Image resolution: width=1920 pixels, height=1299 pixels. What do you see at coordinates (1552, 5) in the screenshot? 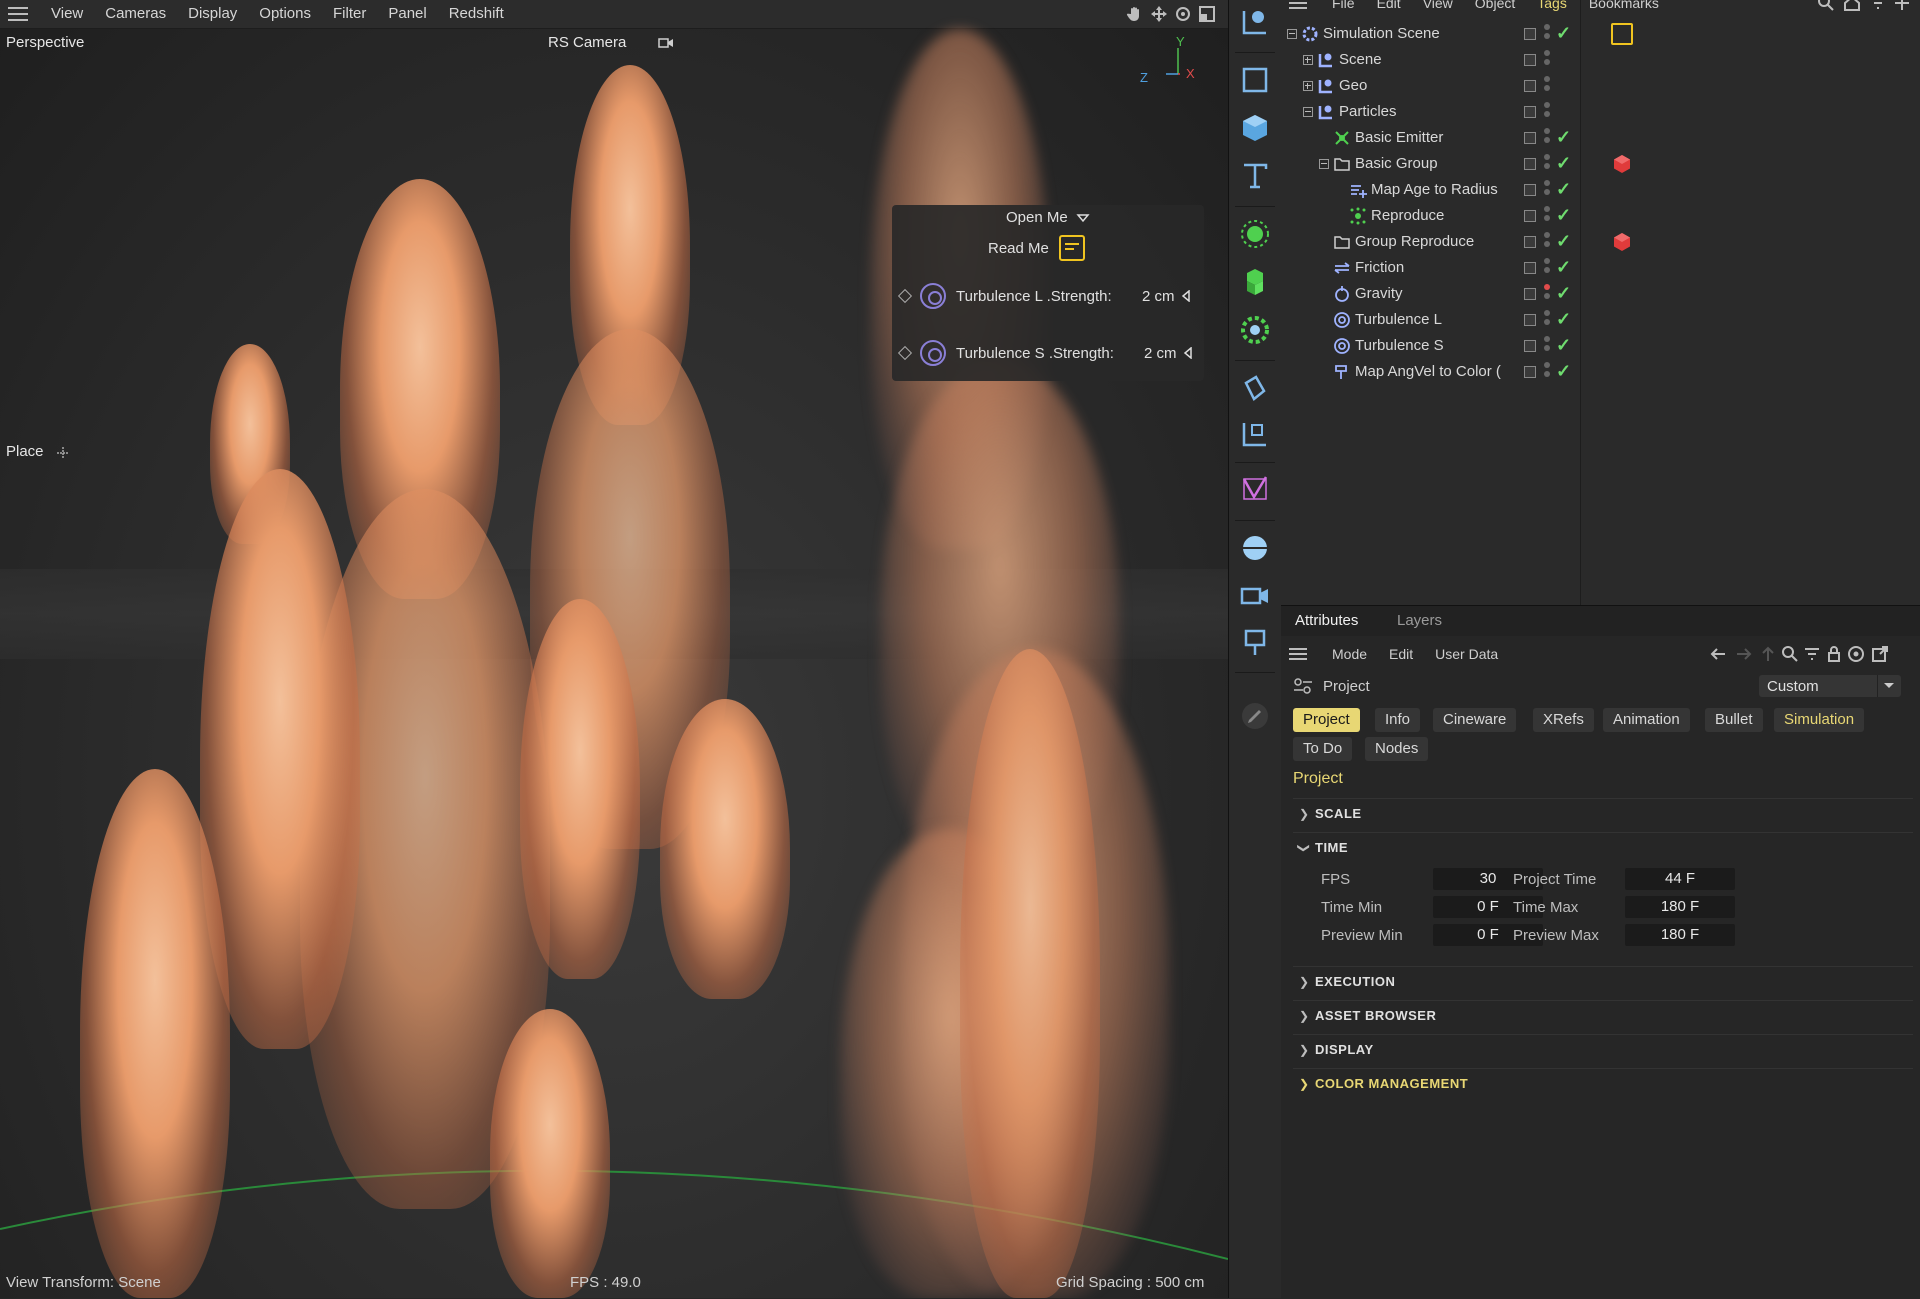
I see `om-menu-tags: Tags` at bounding box center [1552, 5].